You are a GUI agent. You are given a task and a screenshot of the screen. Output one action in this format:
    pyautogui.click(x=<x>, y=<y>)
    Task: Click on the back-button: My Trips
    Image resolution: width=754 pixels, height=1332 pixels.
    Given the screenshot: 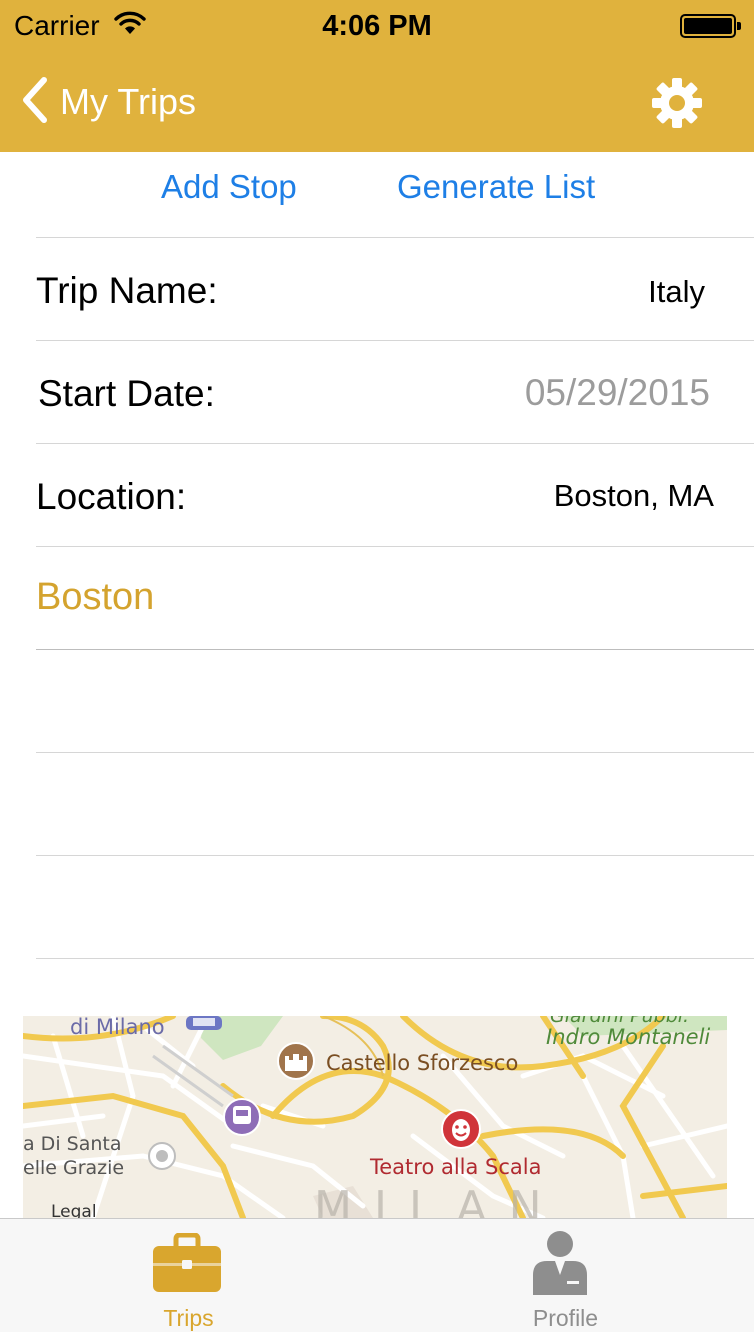 What is the action you would take?
    pyautogui.click(x=107, y=102)
    